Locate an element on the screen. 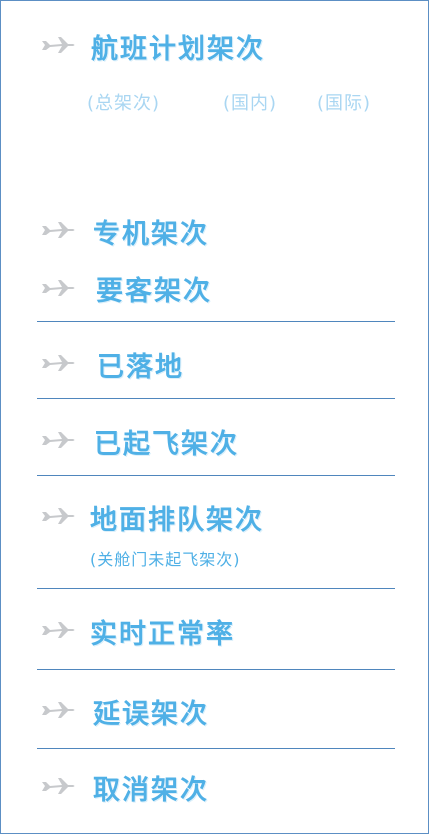 This screenshot has width=429, height=834. ground-queue-count-label: 地面排队架次 is located at coordinates (177, 517).